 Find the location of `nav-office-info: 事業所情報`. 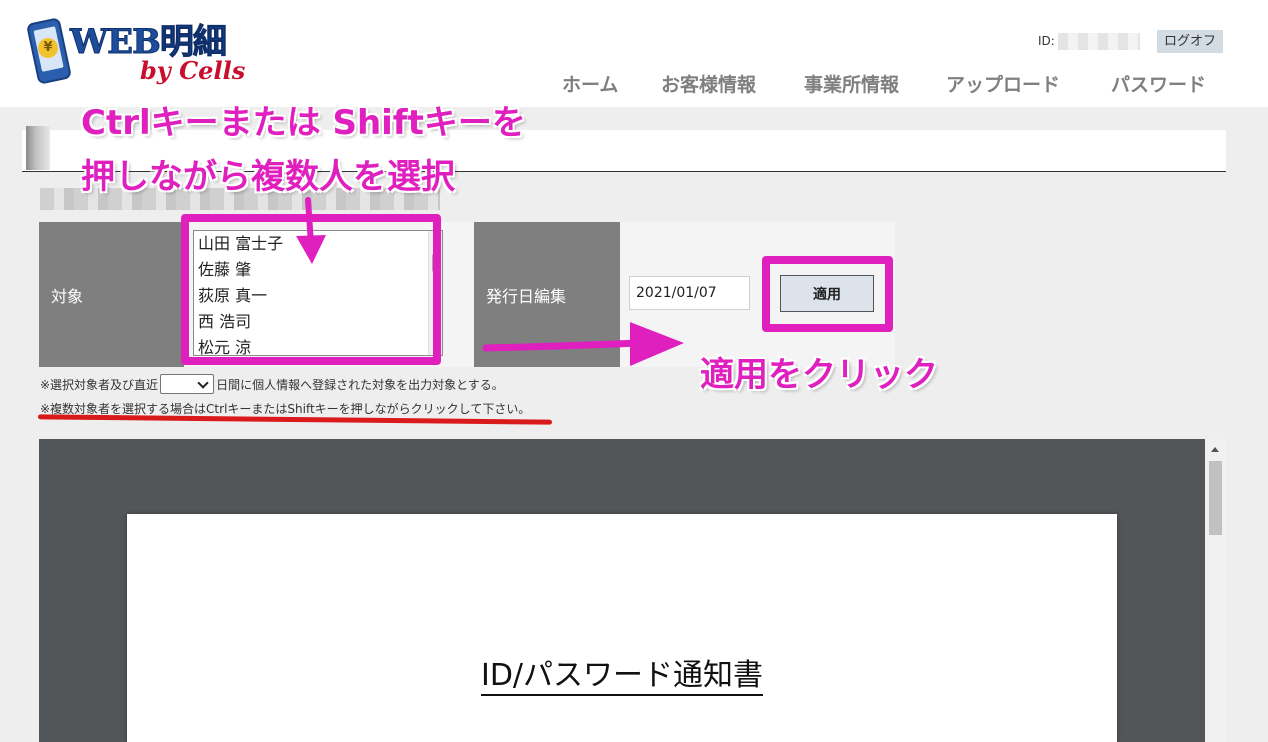

nav-office-info: 事業所情報 is located at coordinates (851, 83).